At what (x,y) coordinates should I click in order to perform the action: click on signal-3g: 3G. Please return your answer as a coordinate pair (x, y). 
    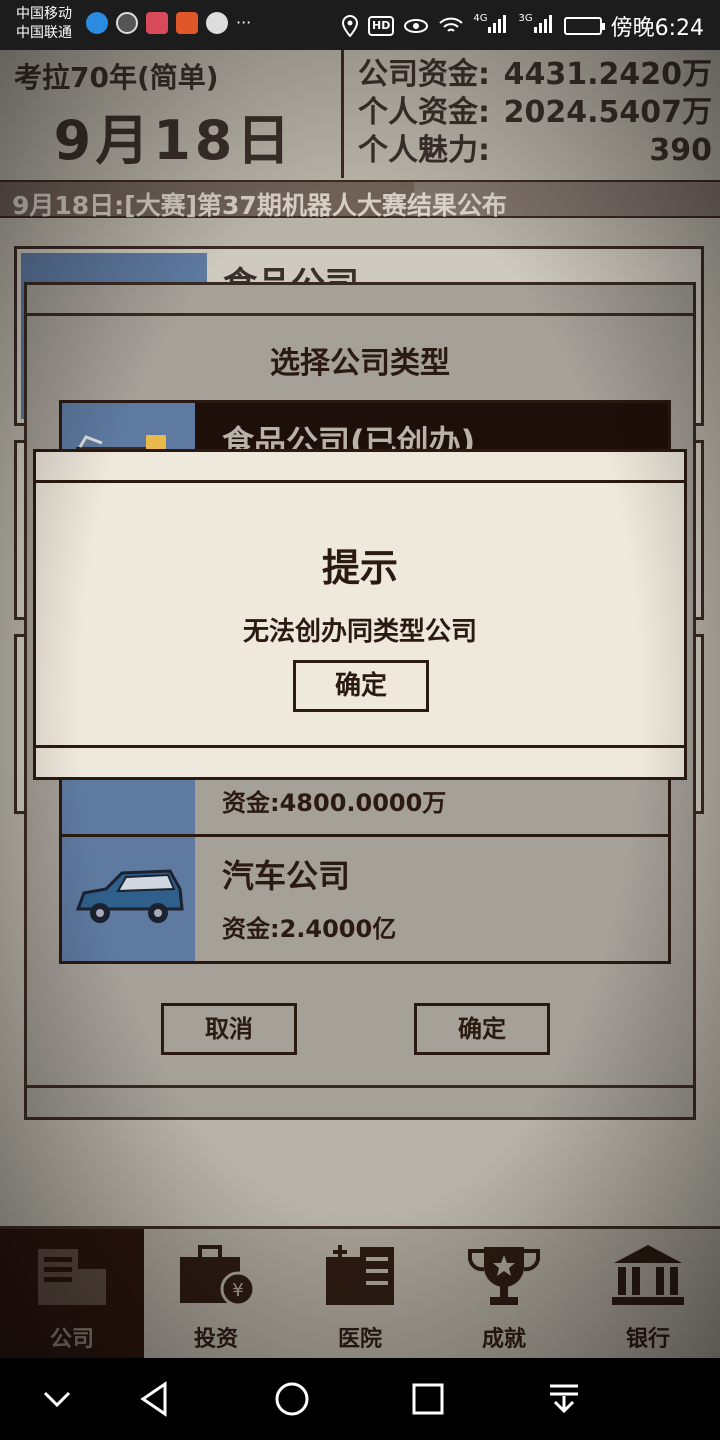
    Looking at the image, I should click on (536, 26).